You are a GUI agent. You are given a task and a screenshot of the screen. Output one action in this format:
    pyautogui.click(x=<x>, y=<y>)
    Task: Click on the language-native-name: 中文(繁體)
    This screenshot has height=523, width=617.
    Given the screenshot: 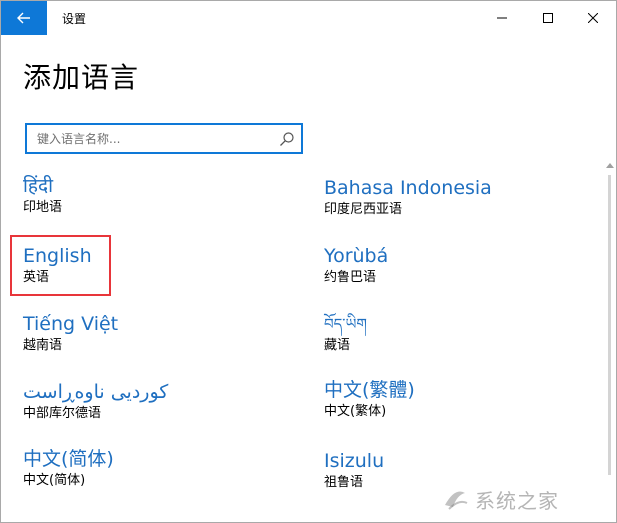 What is the action you would take?
    pyautogui.click(x=369, y=390)
    